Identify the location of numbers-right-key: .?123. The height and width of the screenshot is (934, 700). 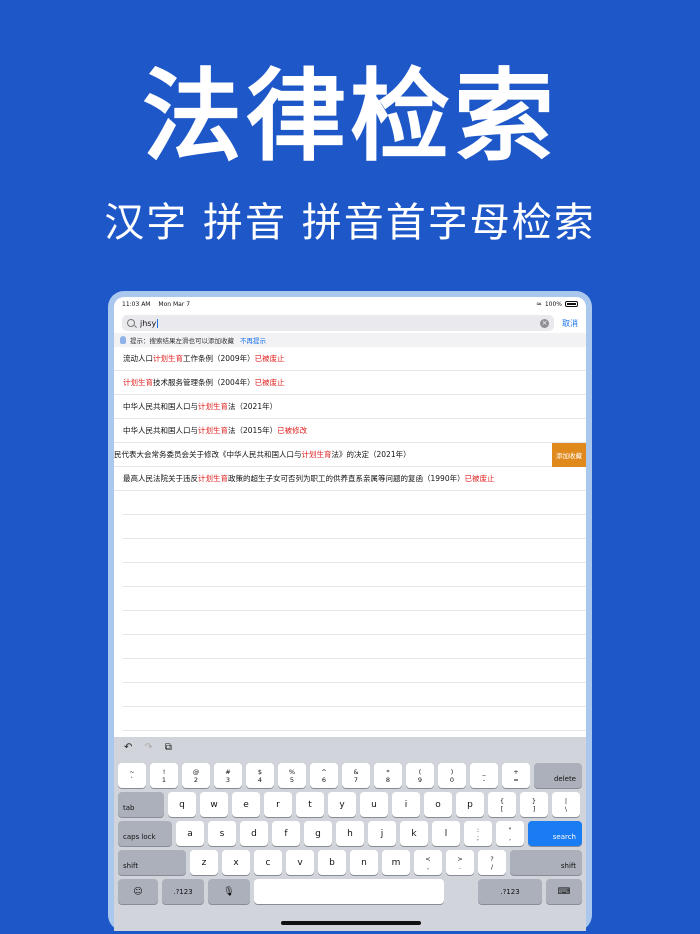
(510, 891).